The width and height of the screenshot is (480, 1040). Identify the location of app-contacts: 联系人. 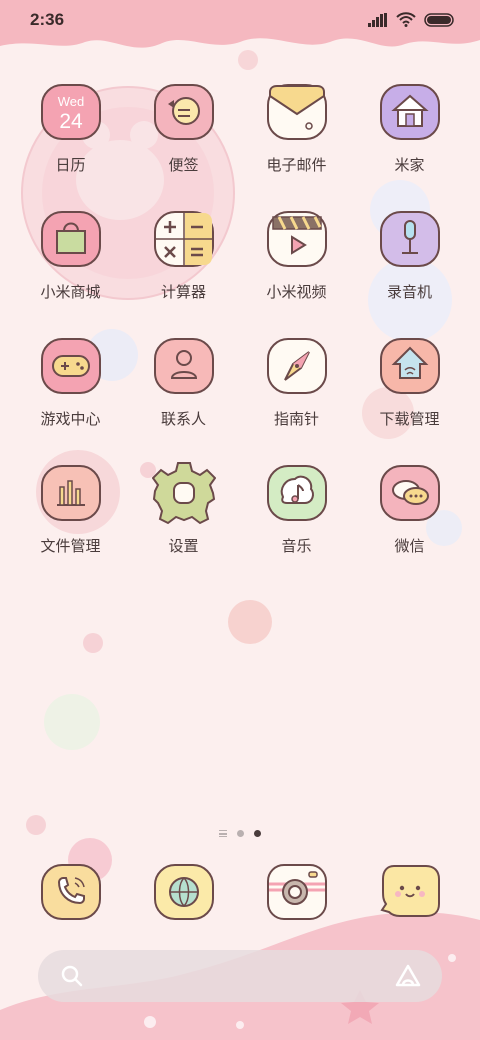
(183, 381).